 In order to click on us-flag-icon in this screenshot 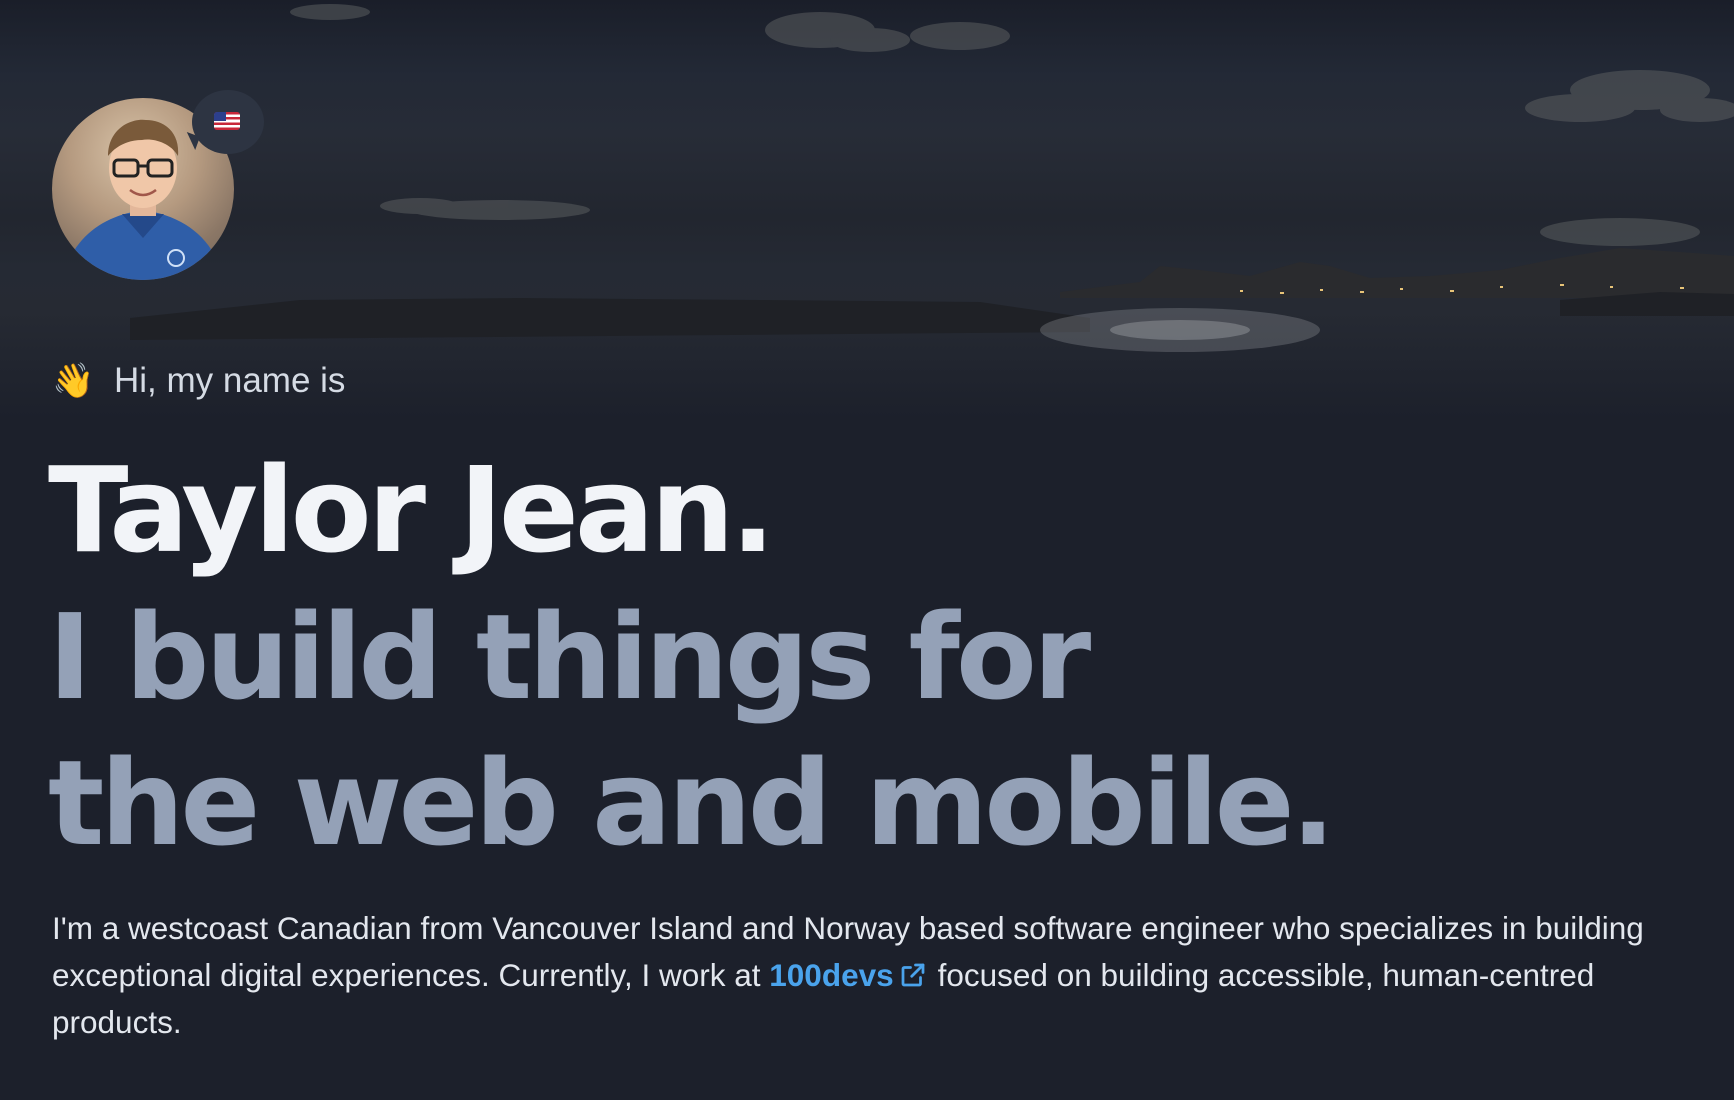, I will do `click(227, 121)`.